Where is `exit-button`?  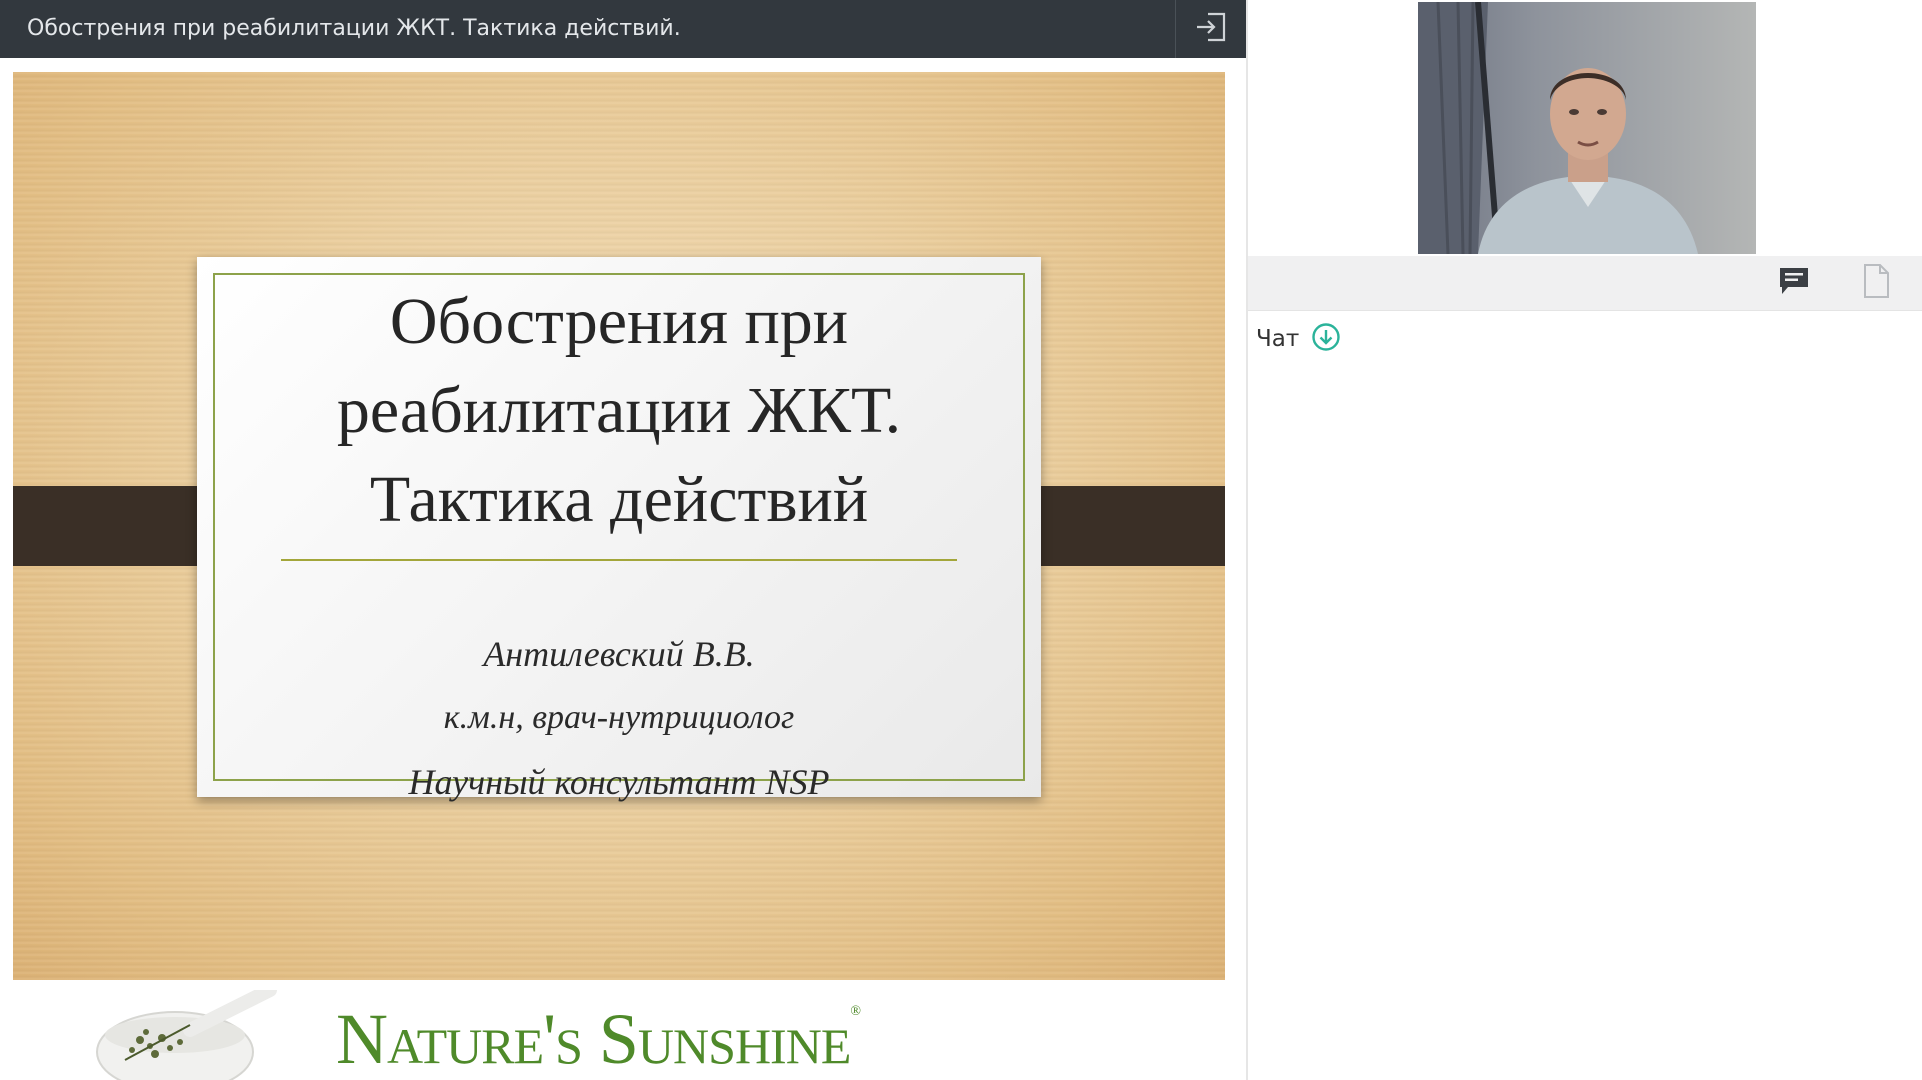
exit-button is located at coordinates (1210, 29).